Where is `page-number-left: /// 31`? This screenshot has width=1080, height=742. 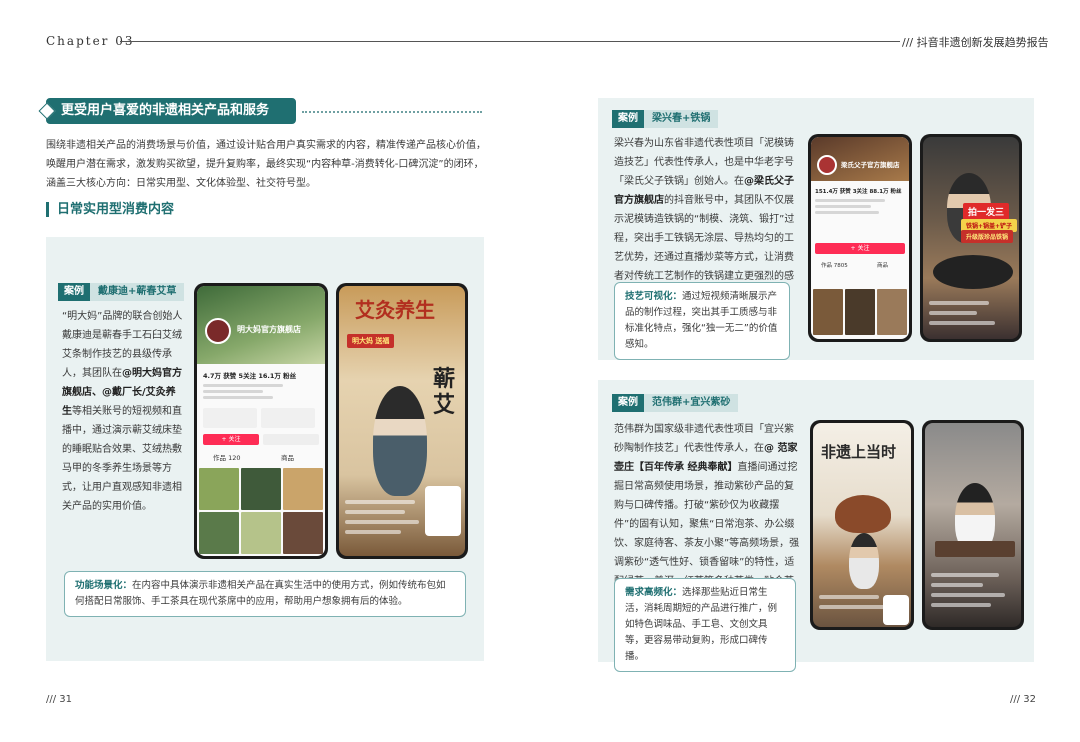 page-number-left: /// 31 is located at coordinates (59, 699).